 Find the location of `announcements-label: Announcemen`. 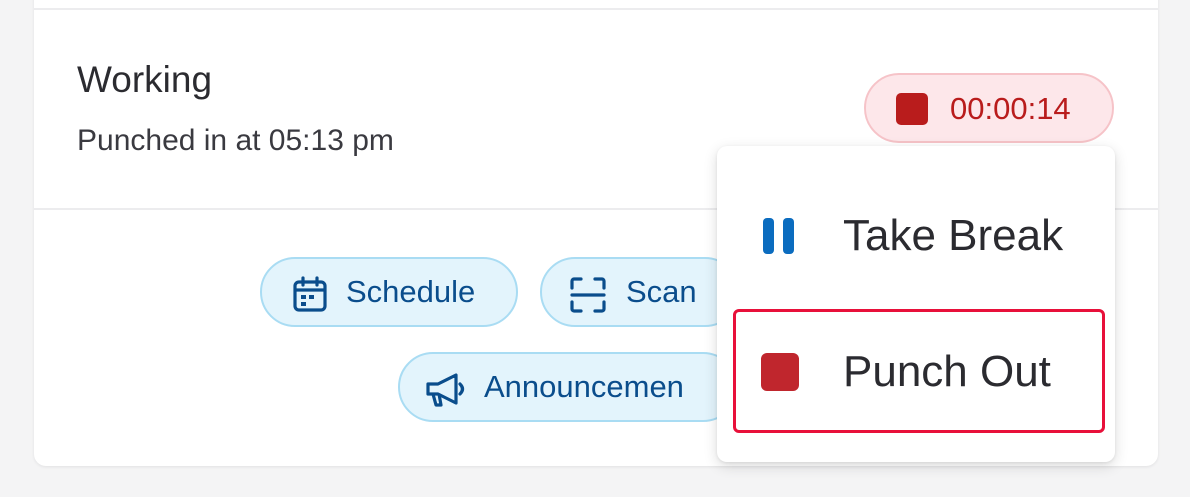

announcements-label: Announcemen is located at coordinates (584, 386).